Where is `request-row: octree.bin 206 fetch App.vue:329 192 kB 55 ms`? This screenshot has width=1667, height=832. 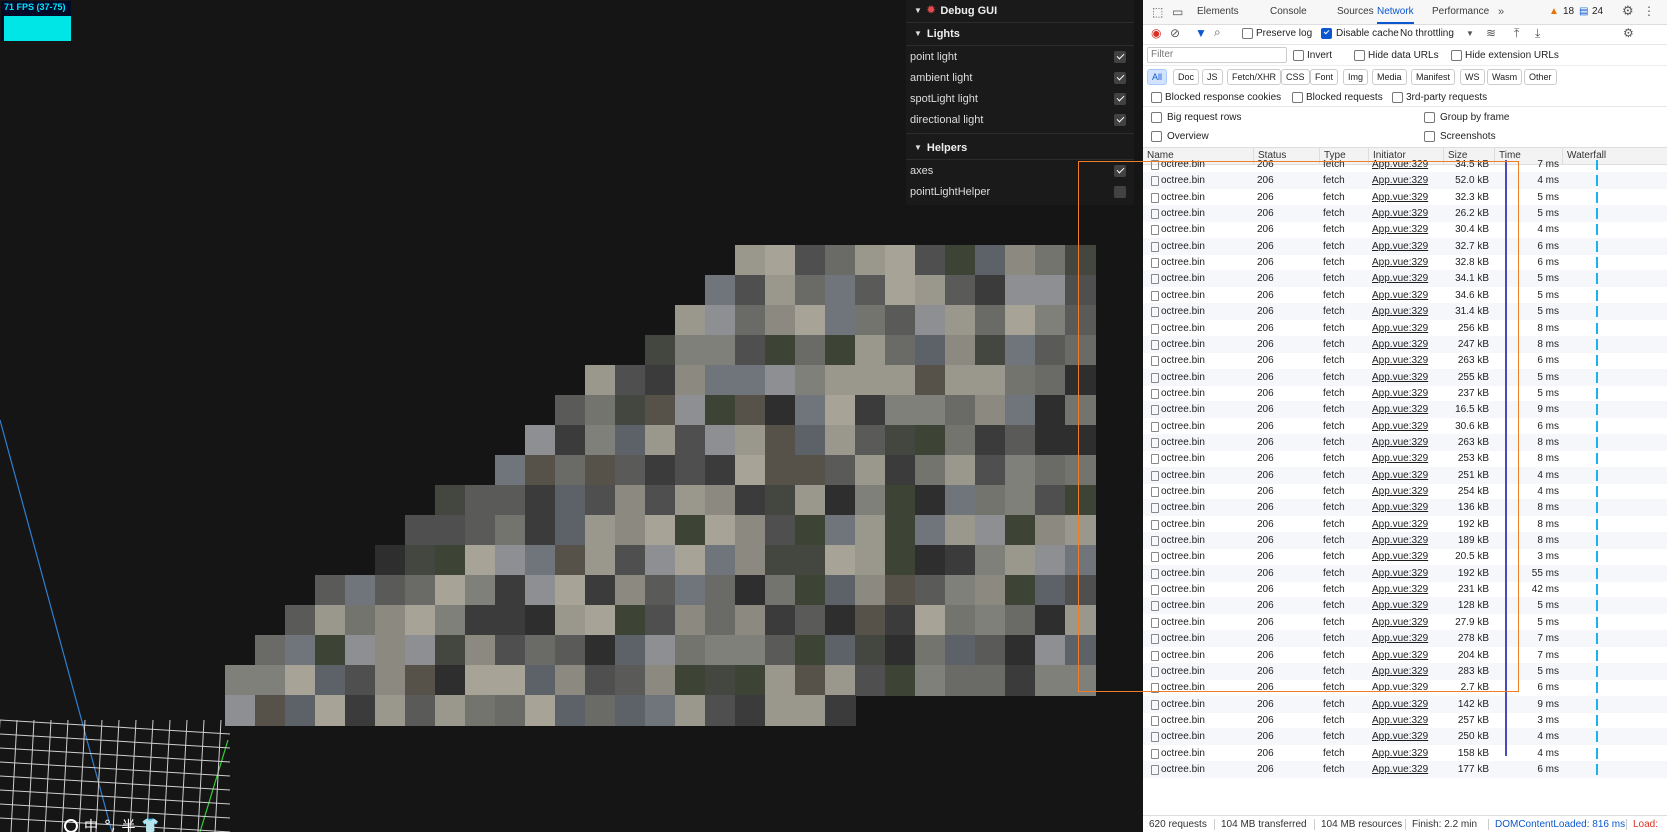 request-row: octree.bin 206 fetch App.vue:329 192 kB 55 ms is located at coordinates (1405, 573).